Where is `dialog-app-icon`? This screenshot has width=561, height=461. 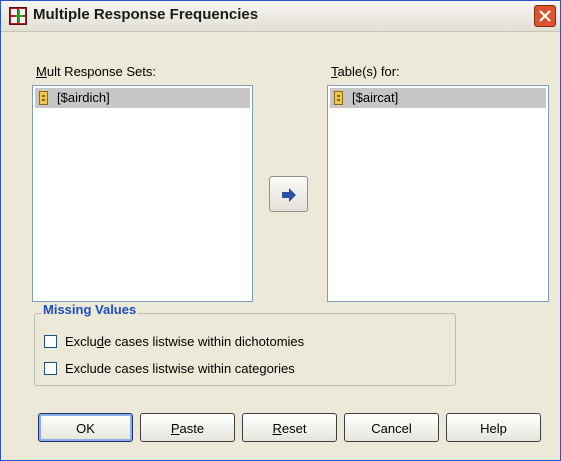
dialog-app-icon is located at coordinates (18, 16).